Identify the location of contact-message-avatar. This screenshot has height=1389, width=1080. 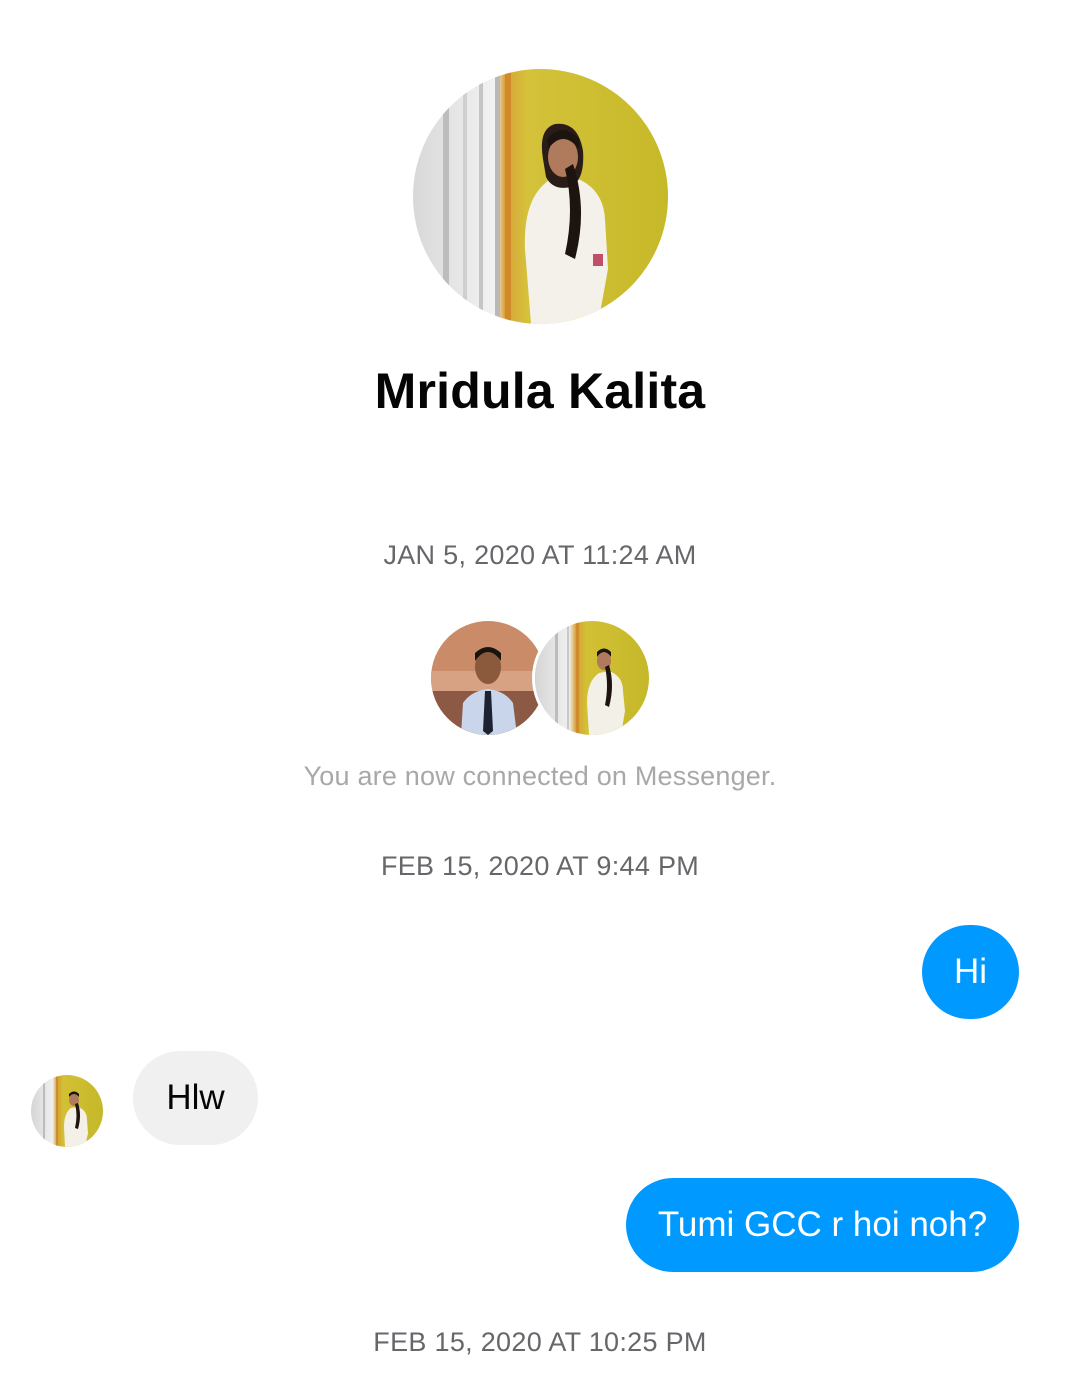
(67, 1111).